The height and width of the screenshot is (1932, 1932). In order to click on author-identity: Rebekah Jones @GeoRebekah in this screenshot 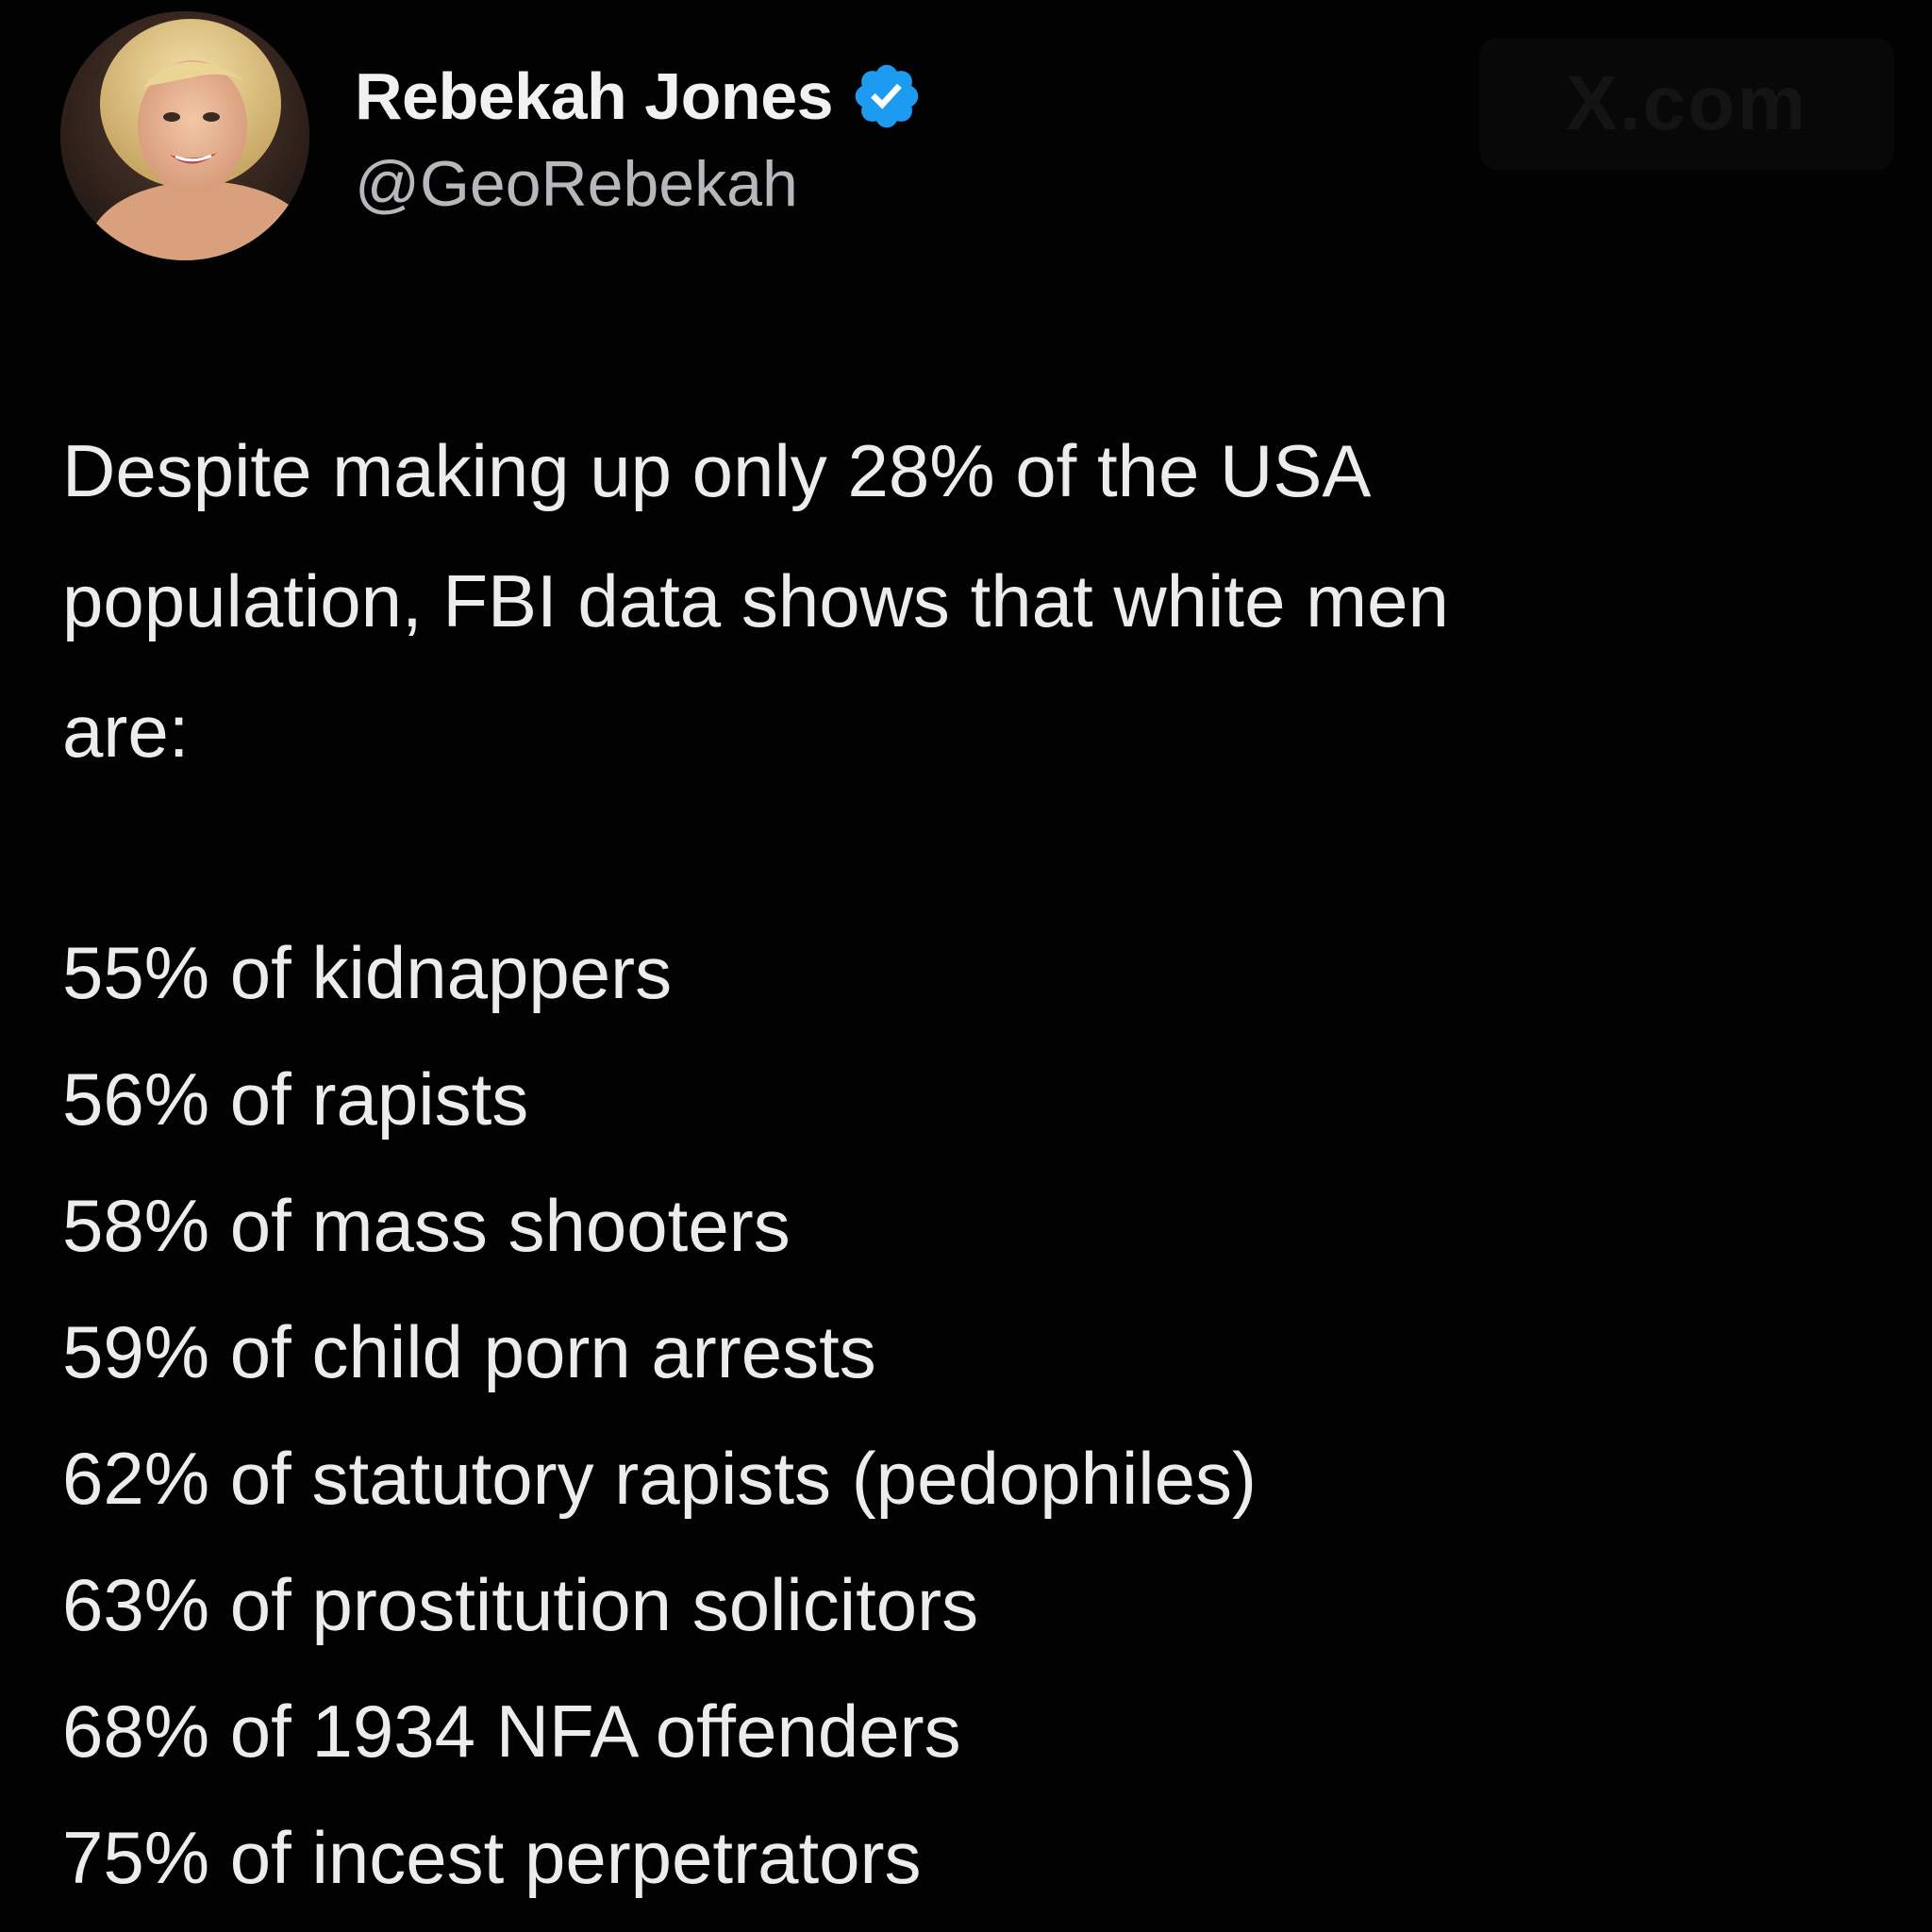, I will do `click(639, 136)`.